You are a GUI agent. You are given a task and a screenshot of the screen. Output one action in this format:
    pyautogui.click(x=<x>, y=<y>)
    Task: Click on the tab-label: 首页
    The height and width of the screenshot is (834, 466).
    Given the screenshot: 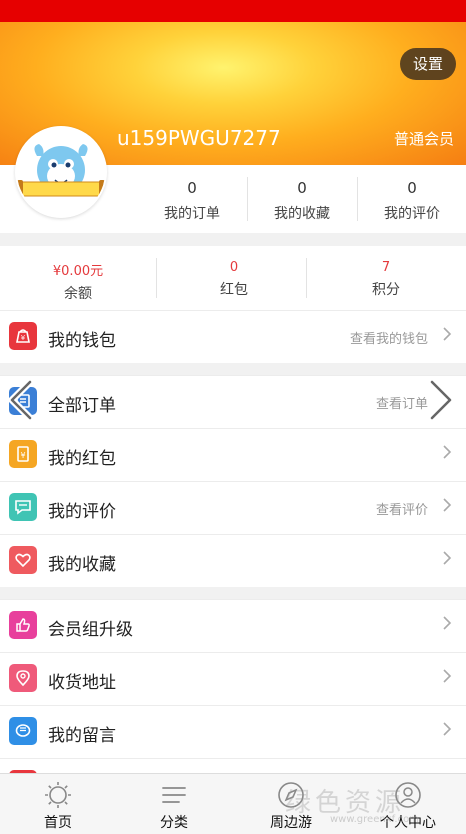 What is the action you would take?
    pyautogui.click(x=58, y=823)
    